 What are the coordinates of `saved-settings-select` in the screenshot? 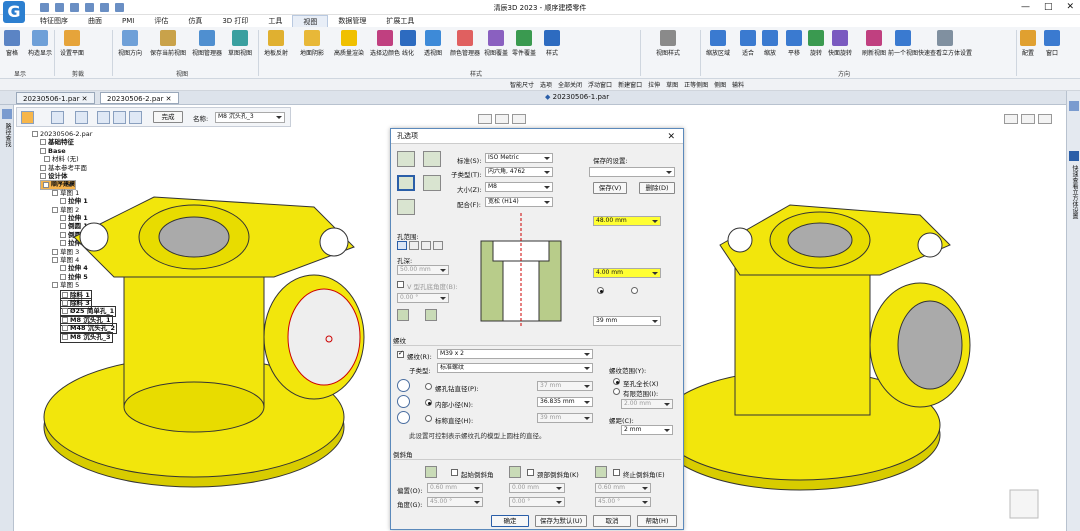 It's located at (632, 172).